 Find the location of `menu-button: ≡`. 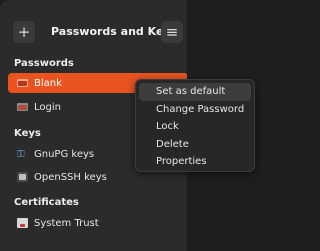

menu-button: ≡ is located at coordinates (172, 32).